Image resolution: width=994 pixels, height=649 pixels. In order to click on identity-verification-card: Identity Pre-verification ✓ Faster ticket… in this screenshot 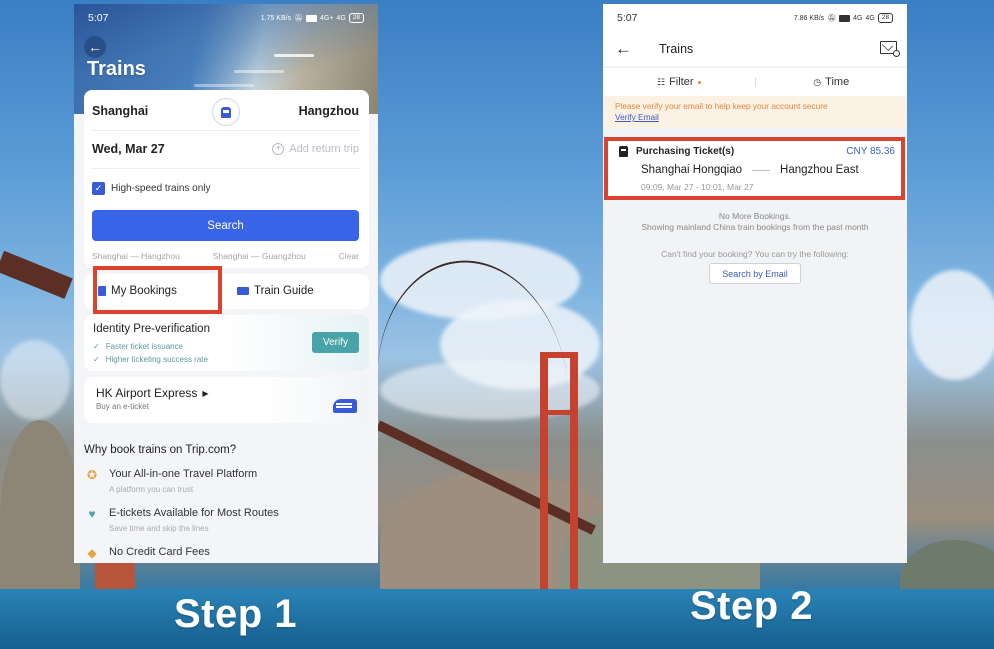, I will do `click(226, 343)`.